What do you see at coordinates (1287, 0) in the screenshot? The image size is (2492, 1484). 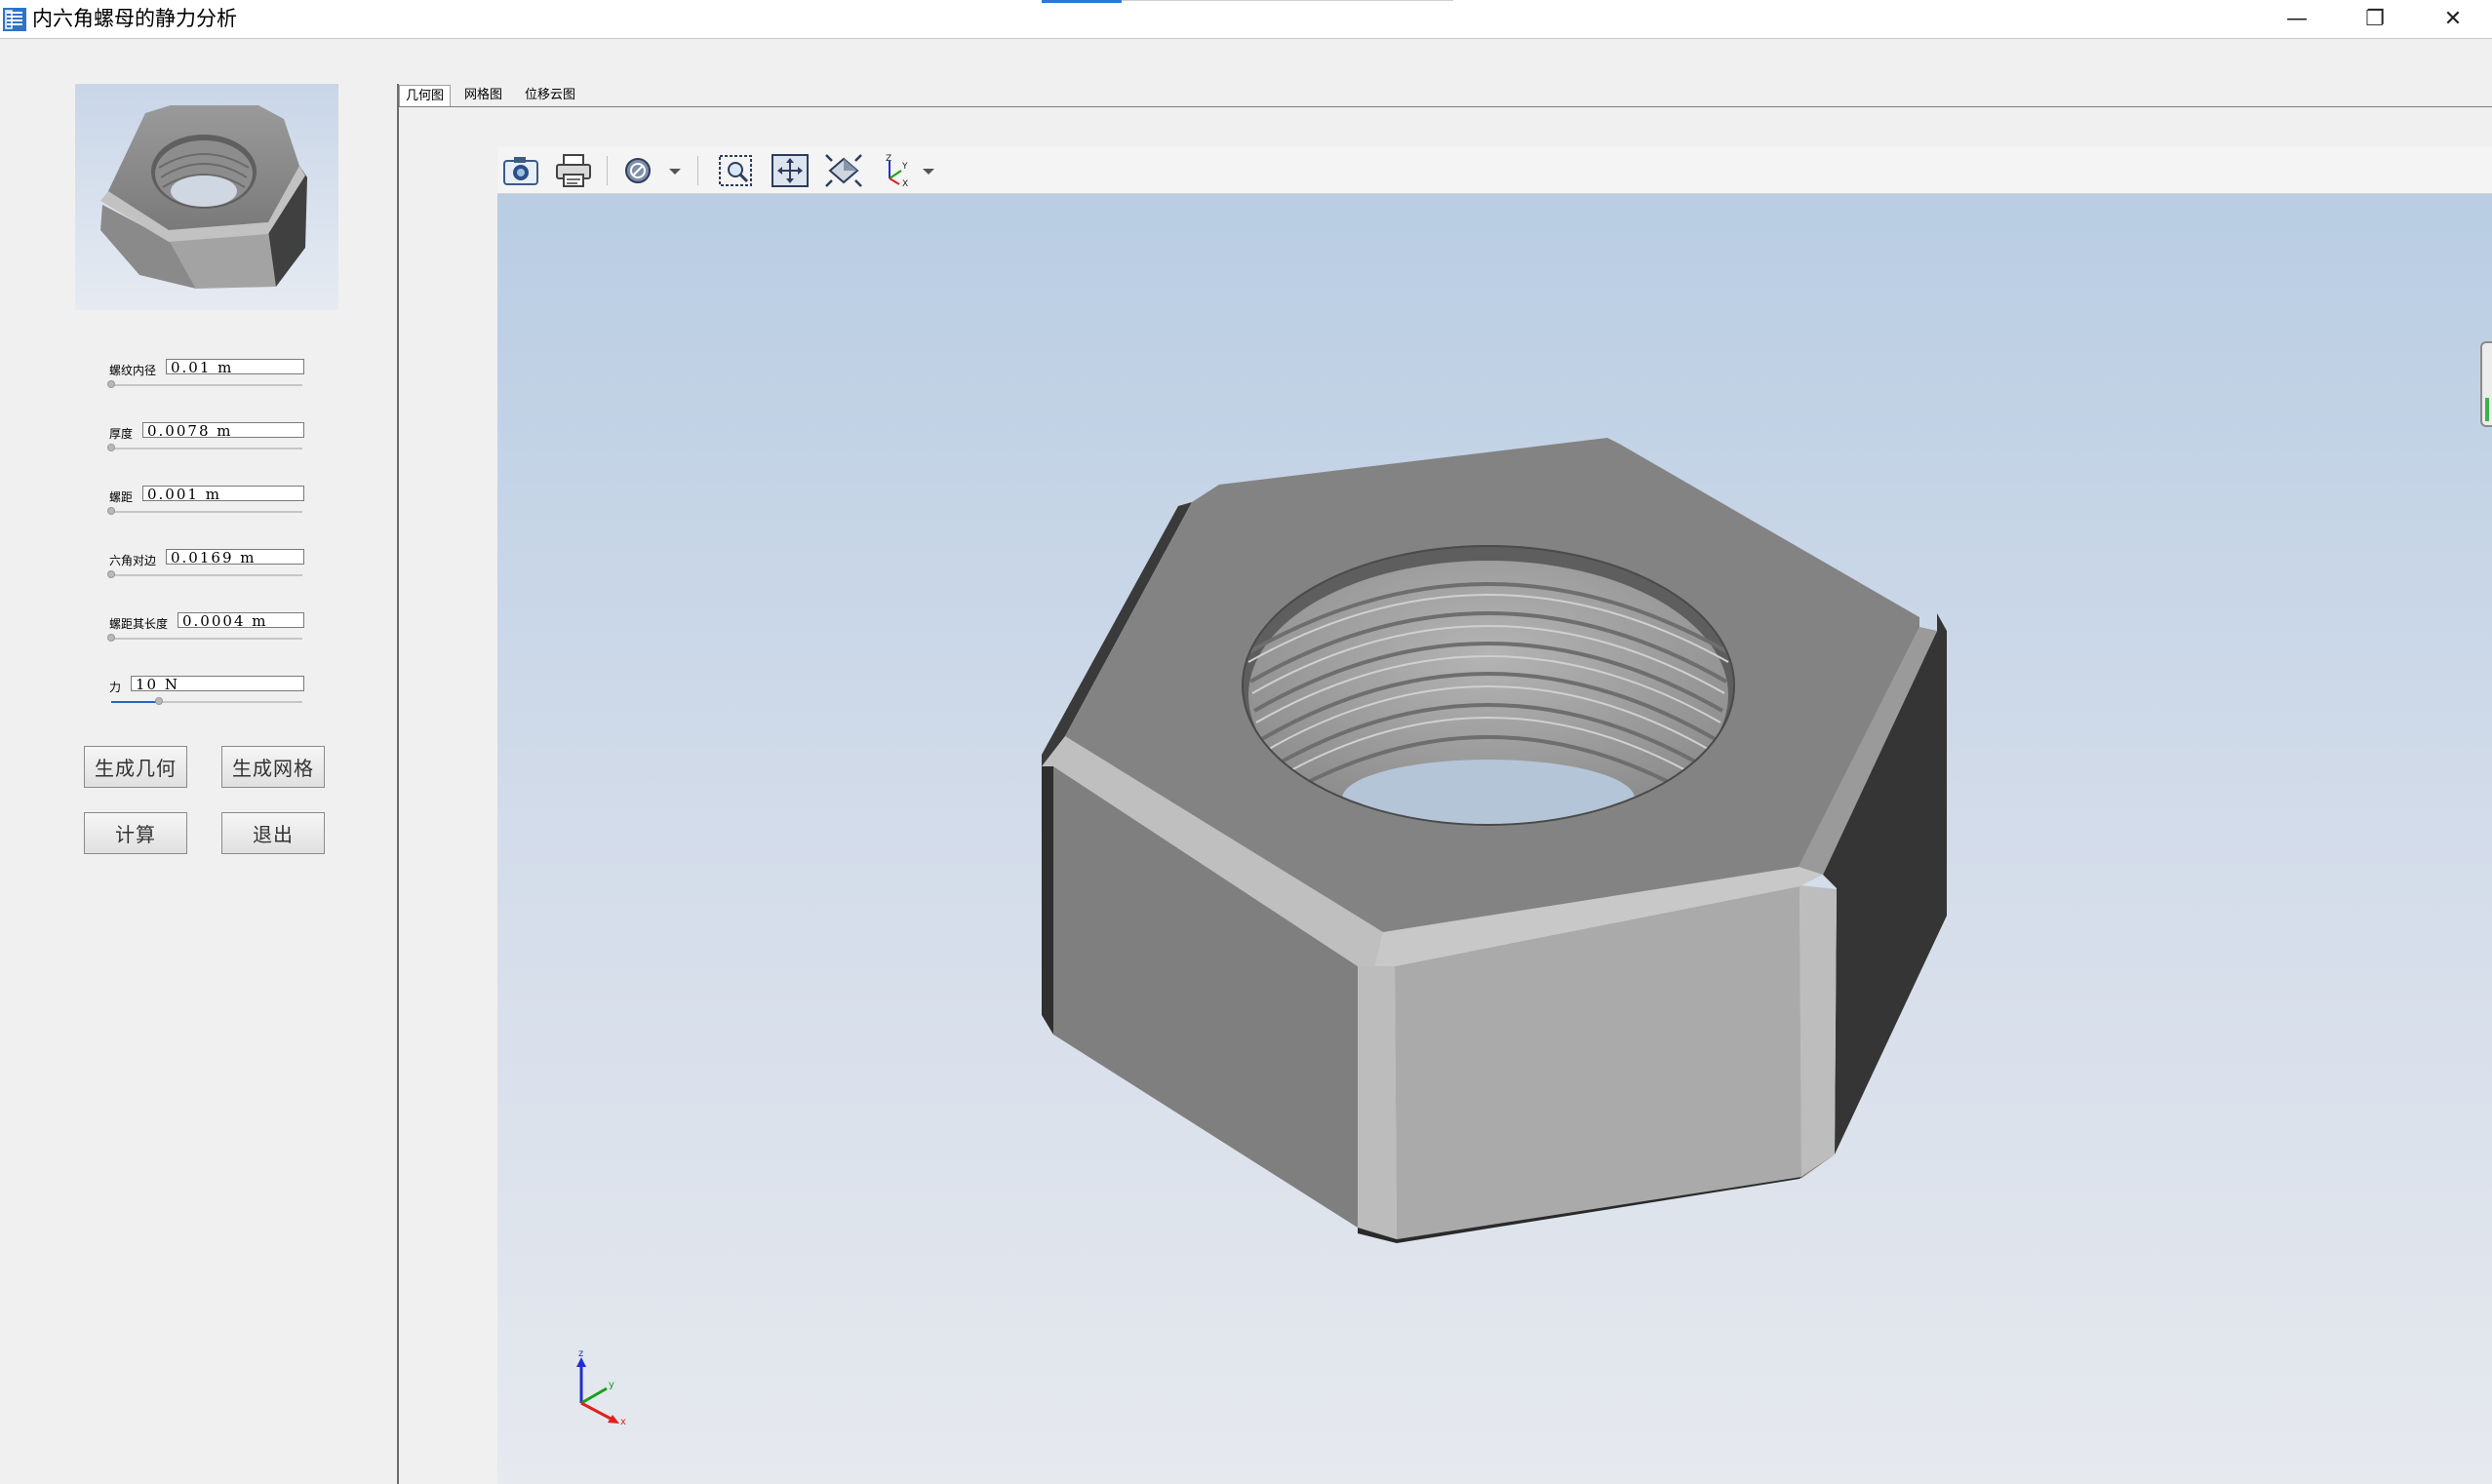 I see `title-accent-line` at bounding box center [1287, 0].